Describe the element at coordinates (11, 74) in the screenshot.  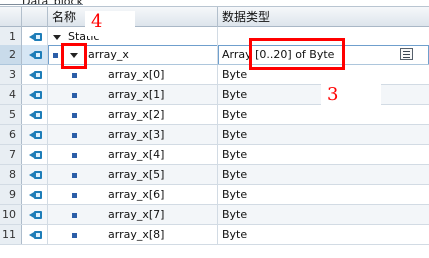
I see `row-number: 3` at that location.